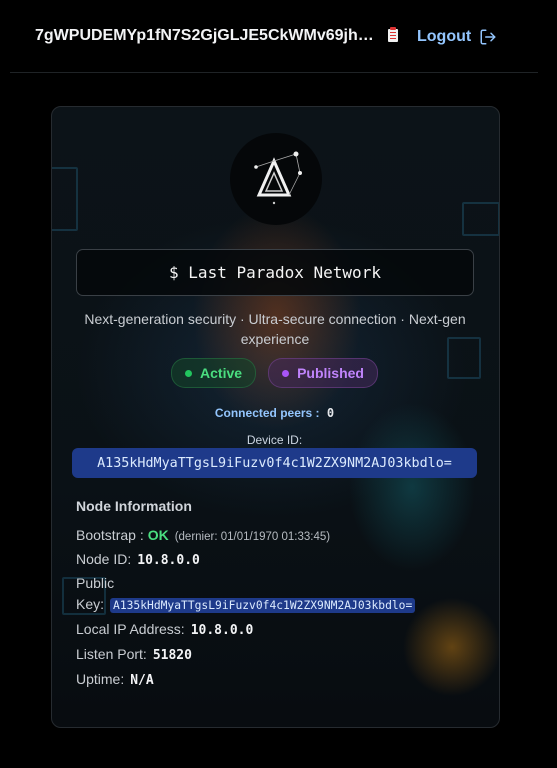 The image size is (557, 768). Describe the element at coordinates (134, 506) in the screenshot. I see `node-information-title: Node Information` at that location.